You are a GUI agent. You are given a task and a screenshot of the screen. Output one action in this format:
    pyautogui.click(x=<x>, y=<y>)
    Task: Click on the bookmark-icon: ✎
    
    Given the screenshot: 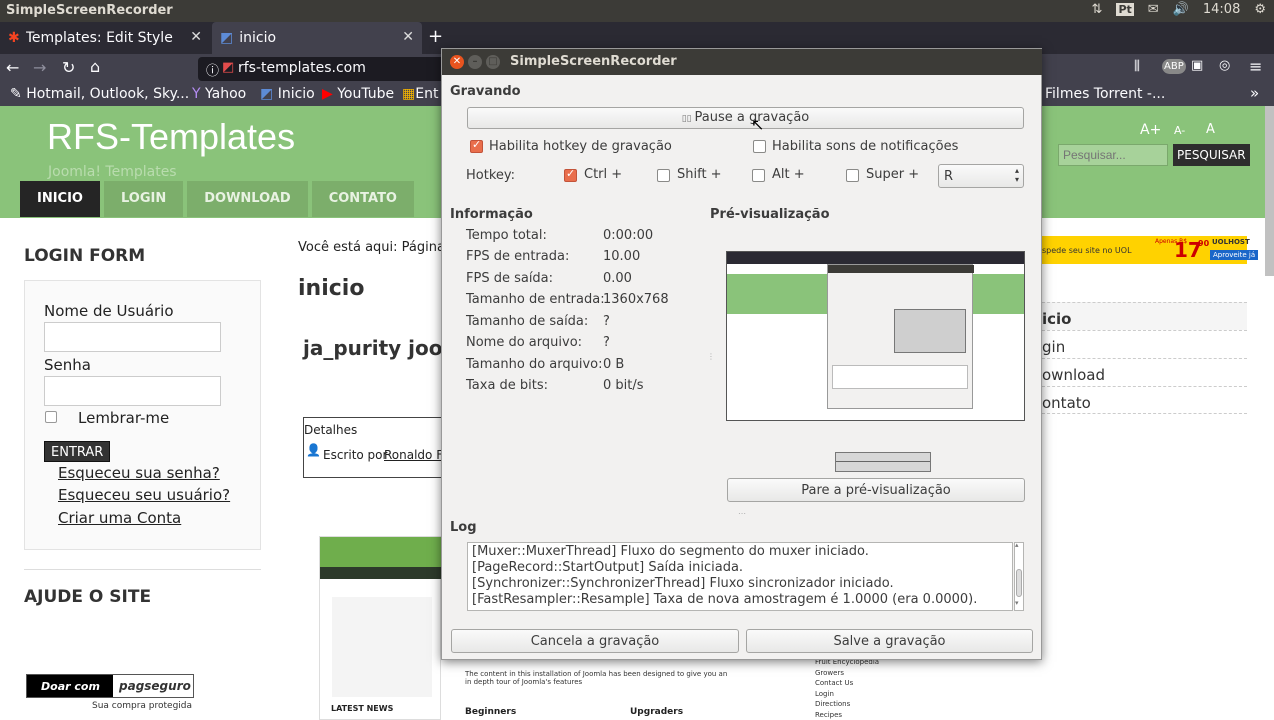 What is the action you would take?
    pyautogui.click(x=18, y=94)
    